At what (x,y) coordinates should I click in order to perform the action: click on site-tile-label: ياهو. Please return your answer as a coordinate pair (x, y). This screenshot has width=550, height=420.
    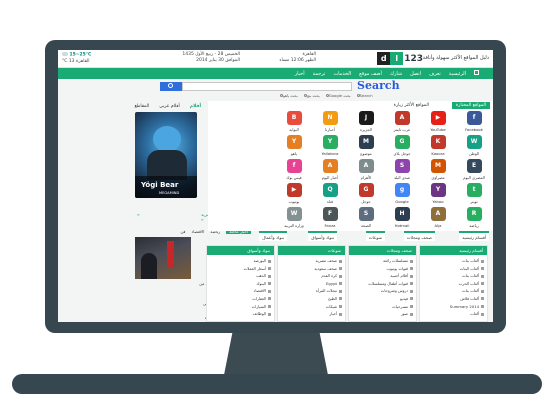
    Looking at the image, I should click on (294, 153).